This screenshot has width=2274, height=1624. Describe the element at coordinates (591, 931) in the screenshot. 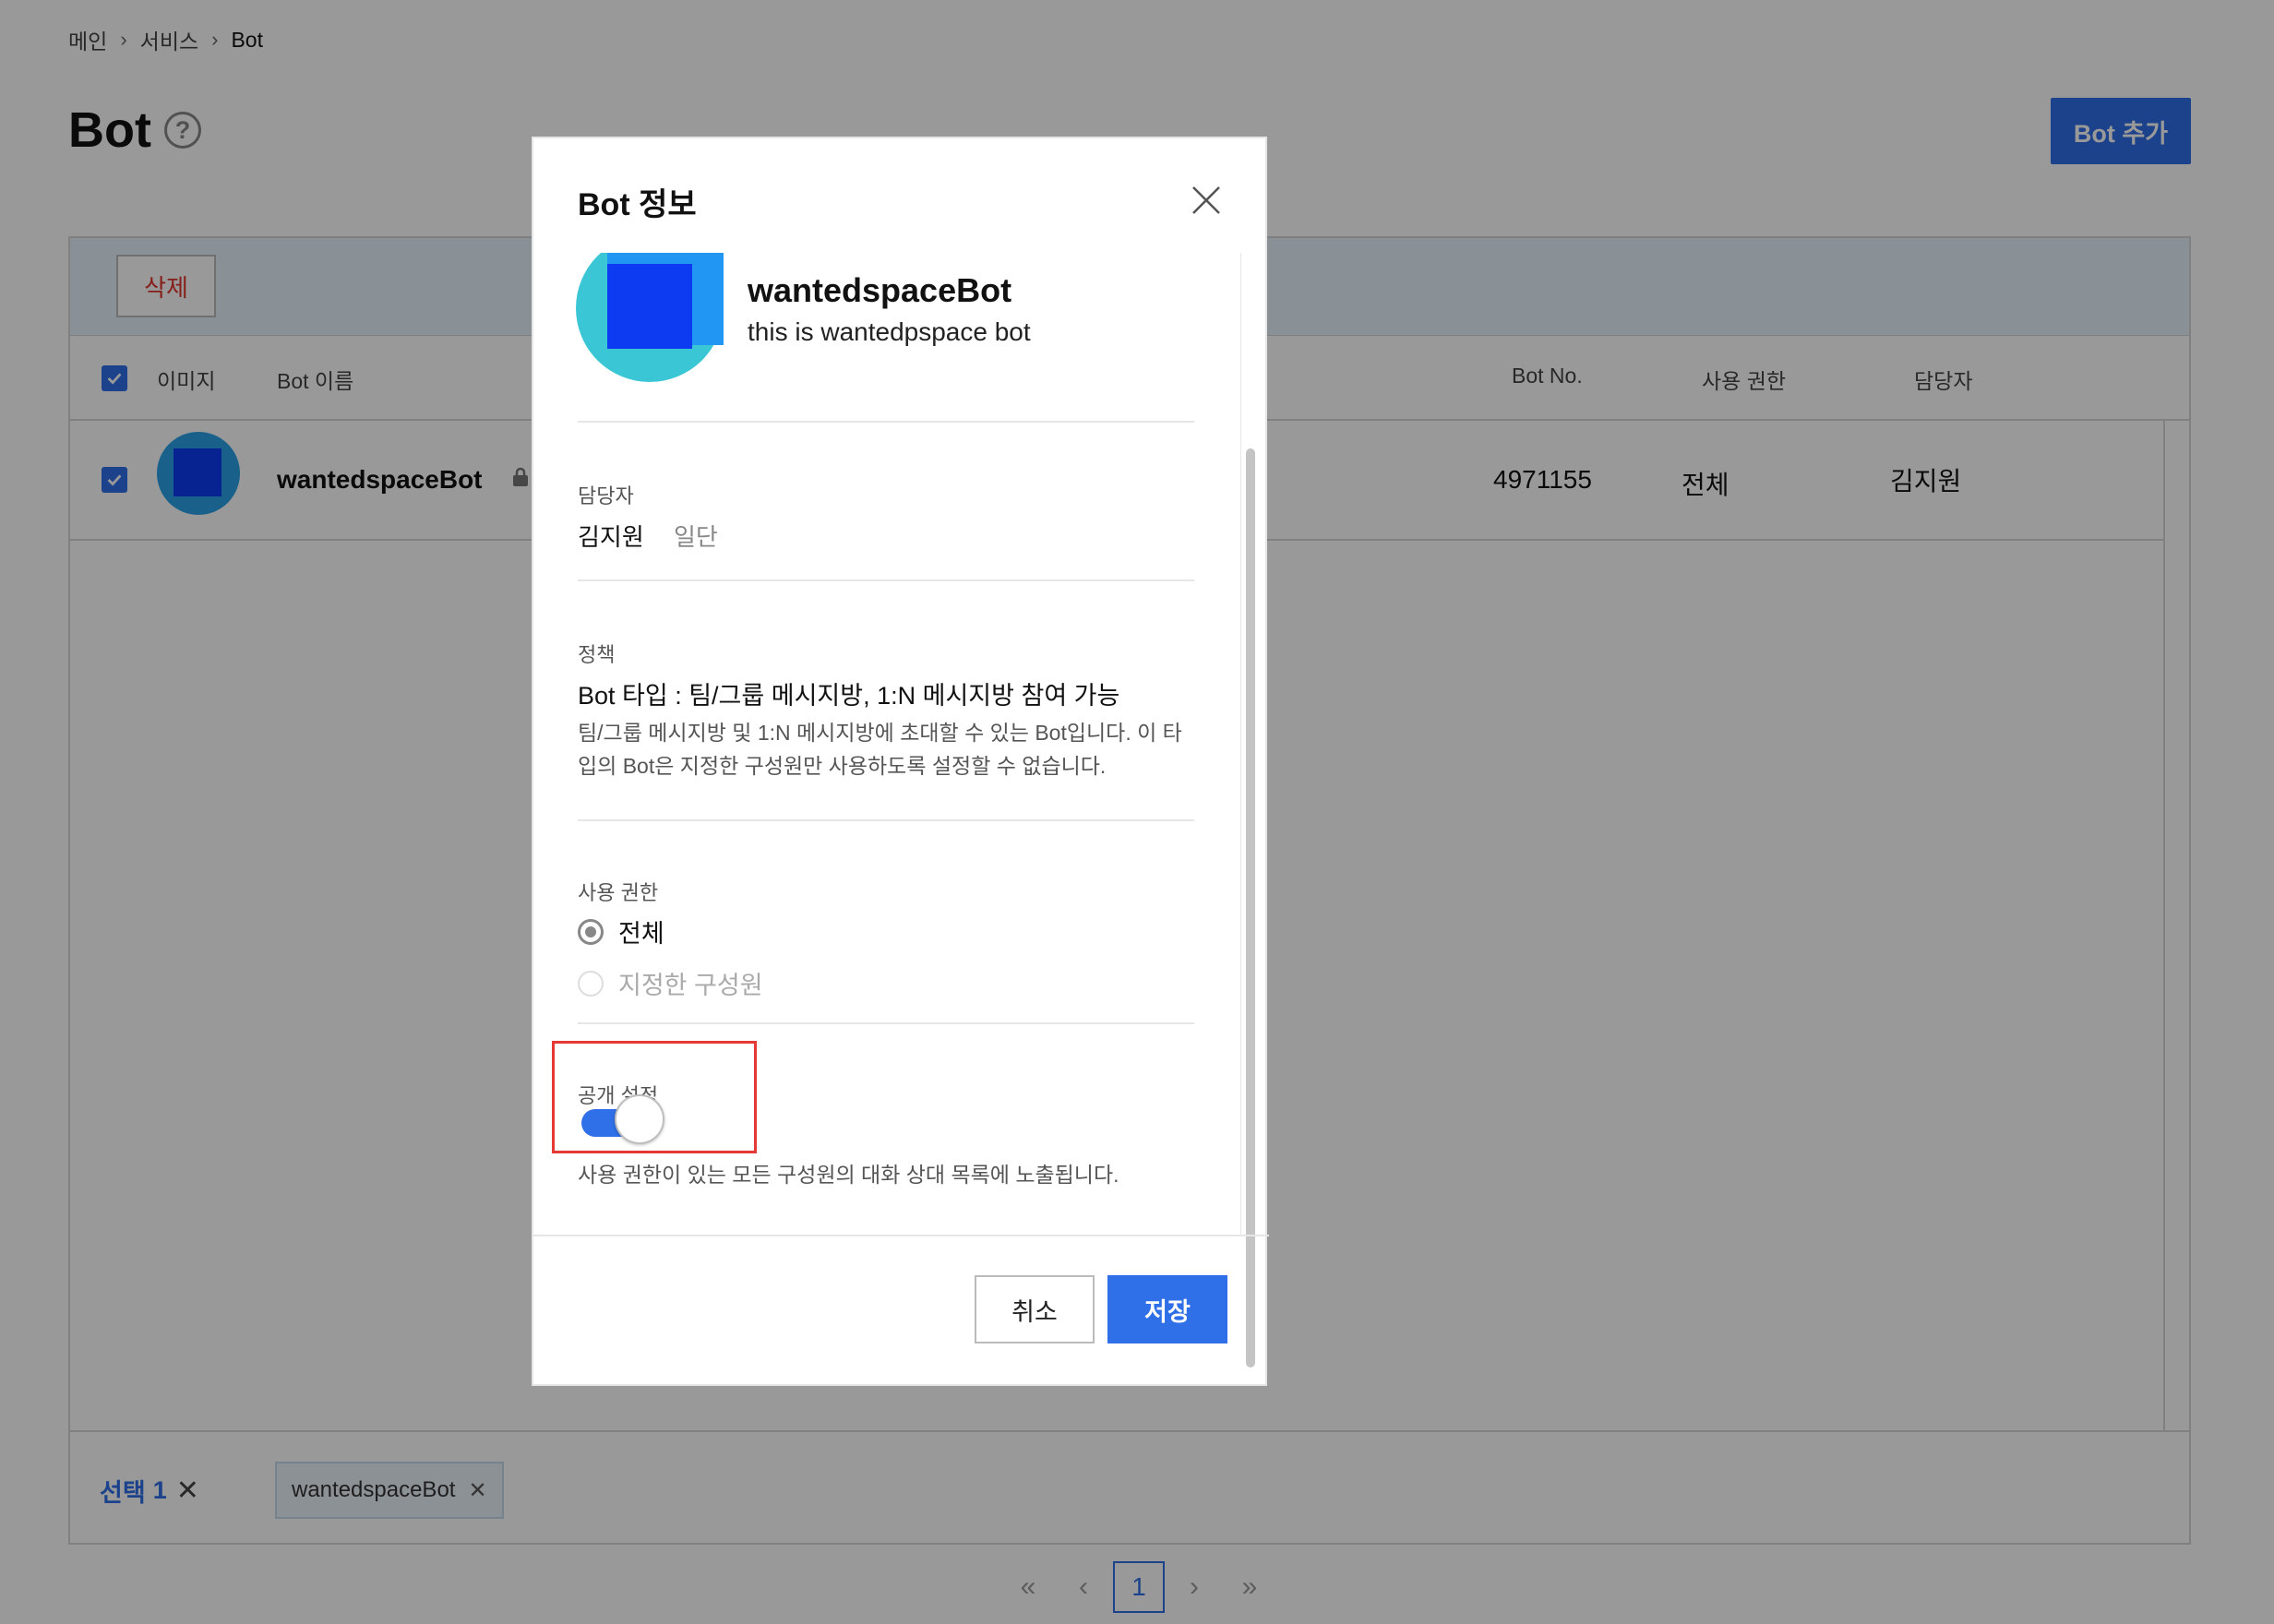

I see `radio-checked-icon` at that location.